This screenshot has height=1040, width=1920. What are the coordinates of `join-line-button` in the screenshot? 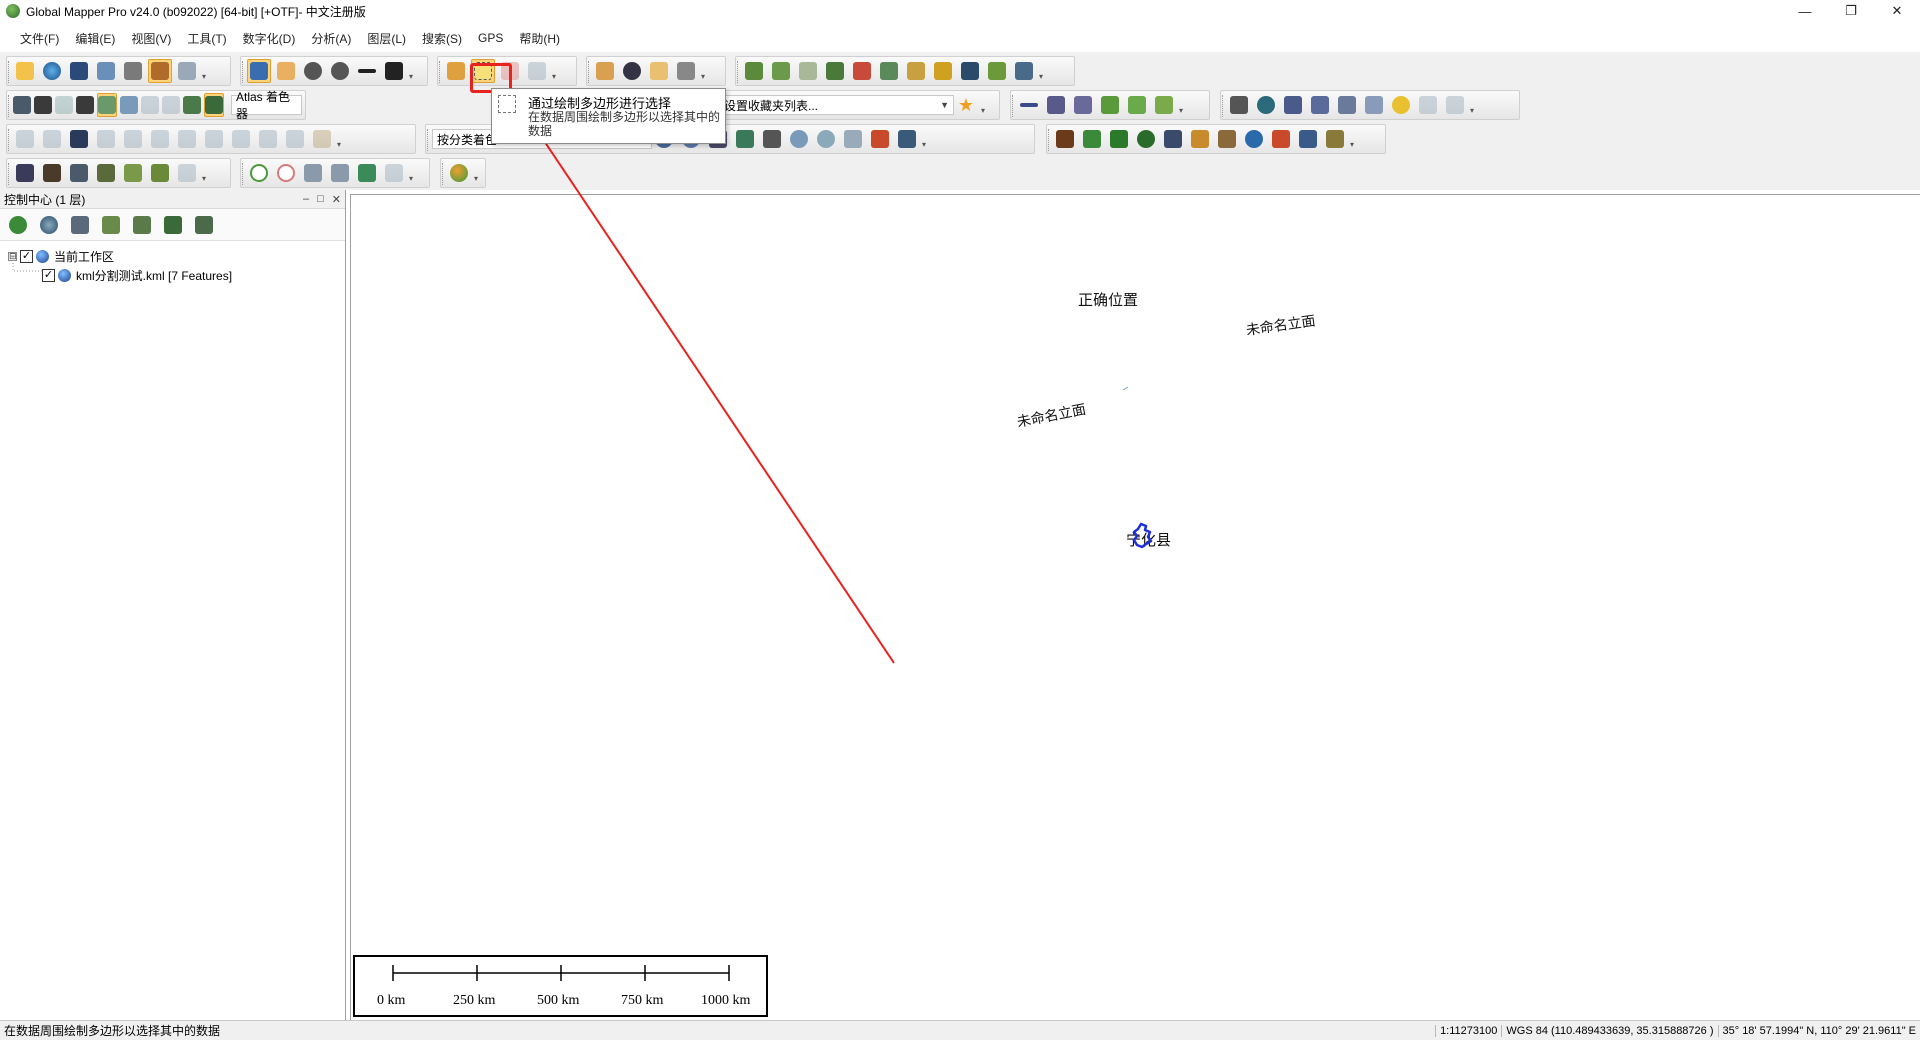 It's located at (214, 139).